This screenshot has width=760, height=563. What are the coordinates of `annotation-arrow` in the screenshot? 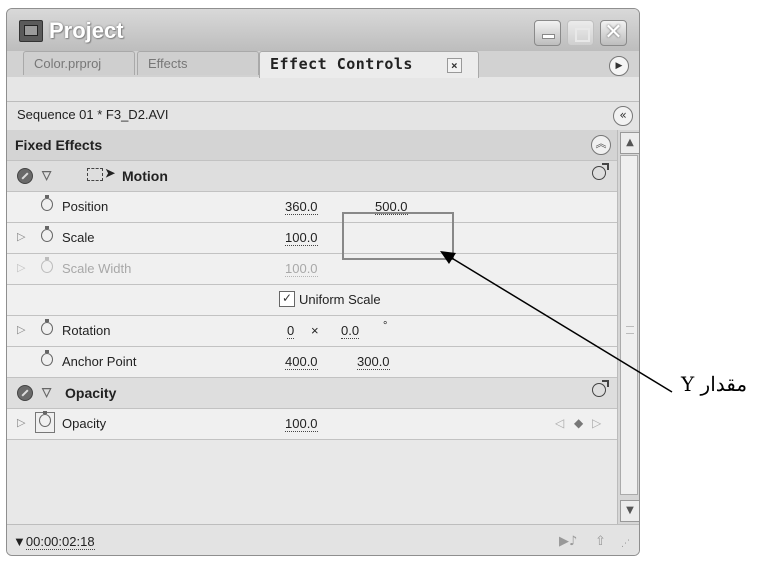 It's located at (556, 322).